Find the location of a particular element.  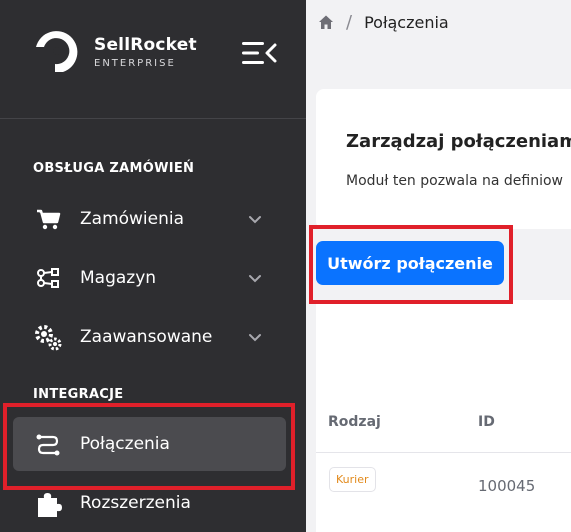

home-icon is located at coordinates (326, 22).